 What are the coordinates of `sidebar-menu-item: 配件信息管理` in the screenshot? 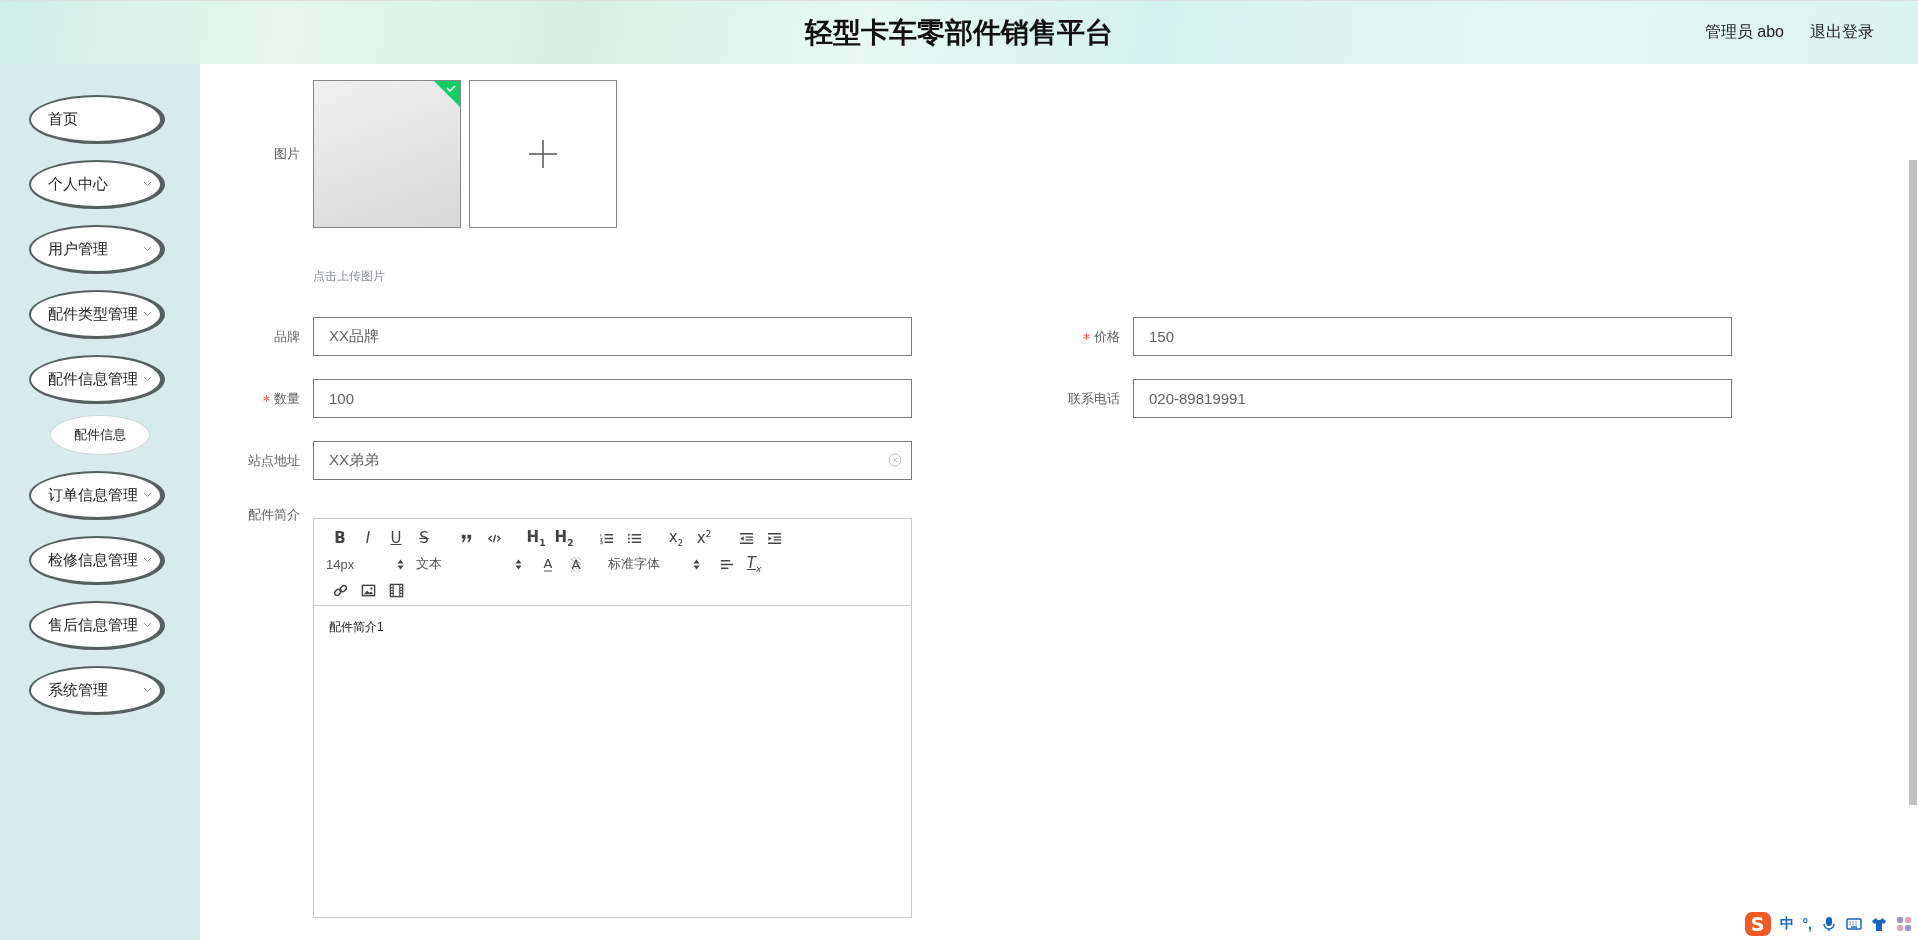 It's located at (97, 379).